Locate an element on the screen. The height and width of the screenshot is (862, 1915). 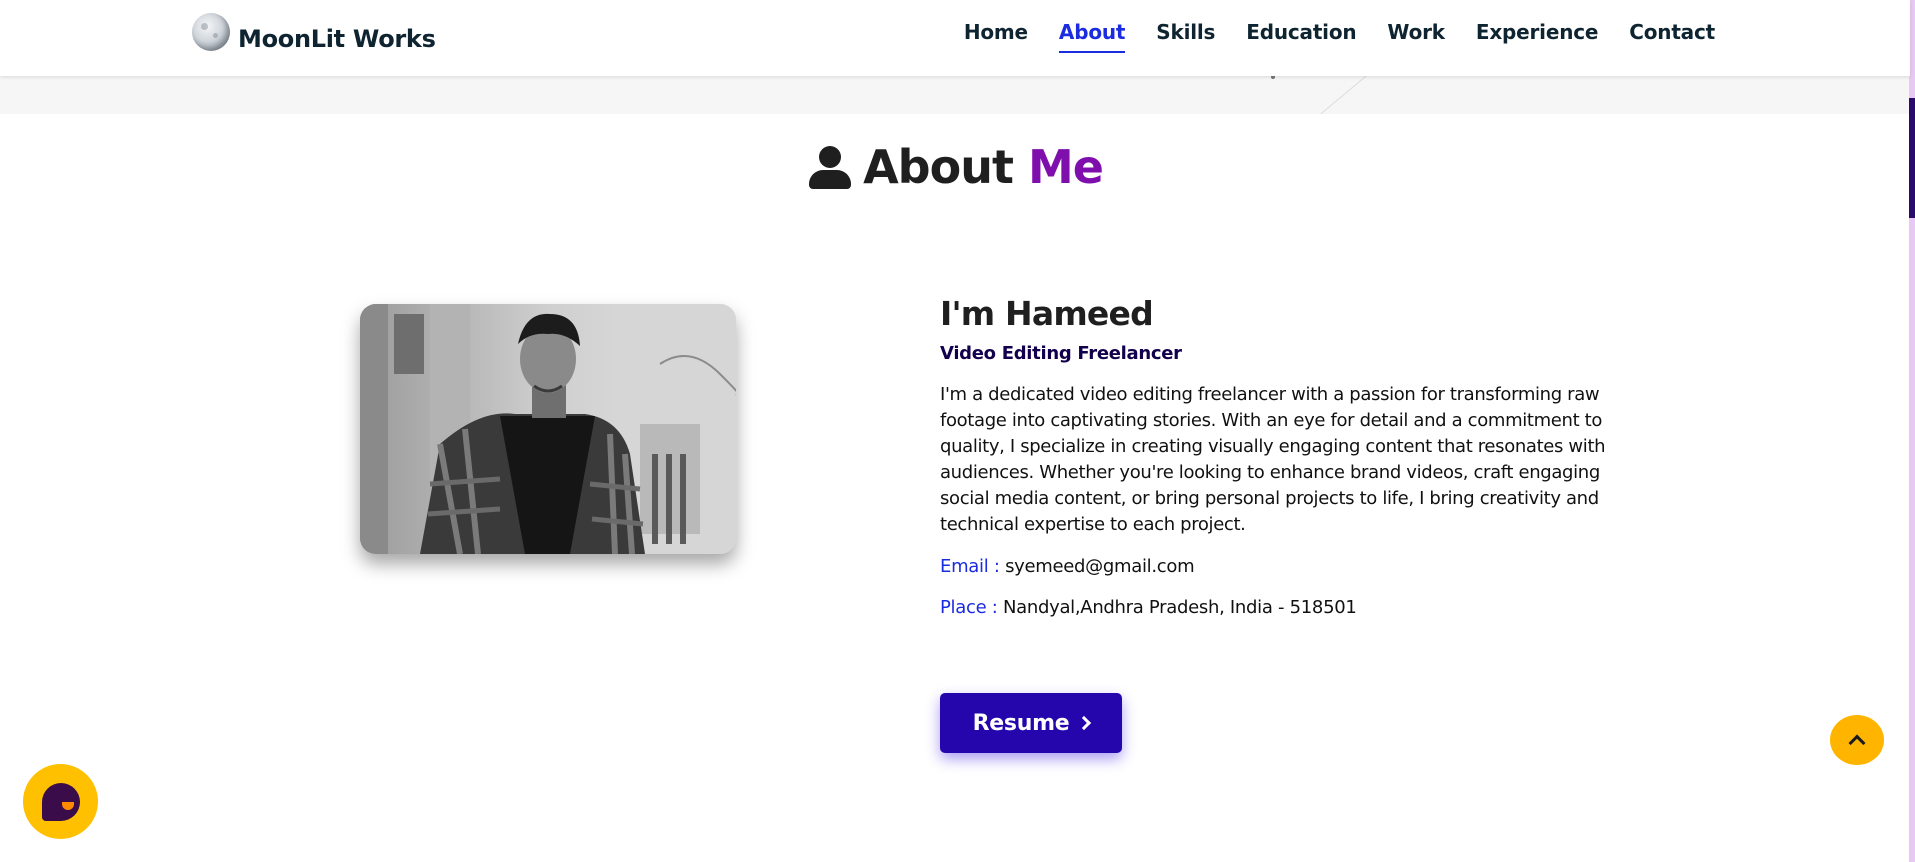
resume-button-label: Resume is located at coordinates (1021, 723).